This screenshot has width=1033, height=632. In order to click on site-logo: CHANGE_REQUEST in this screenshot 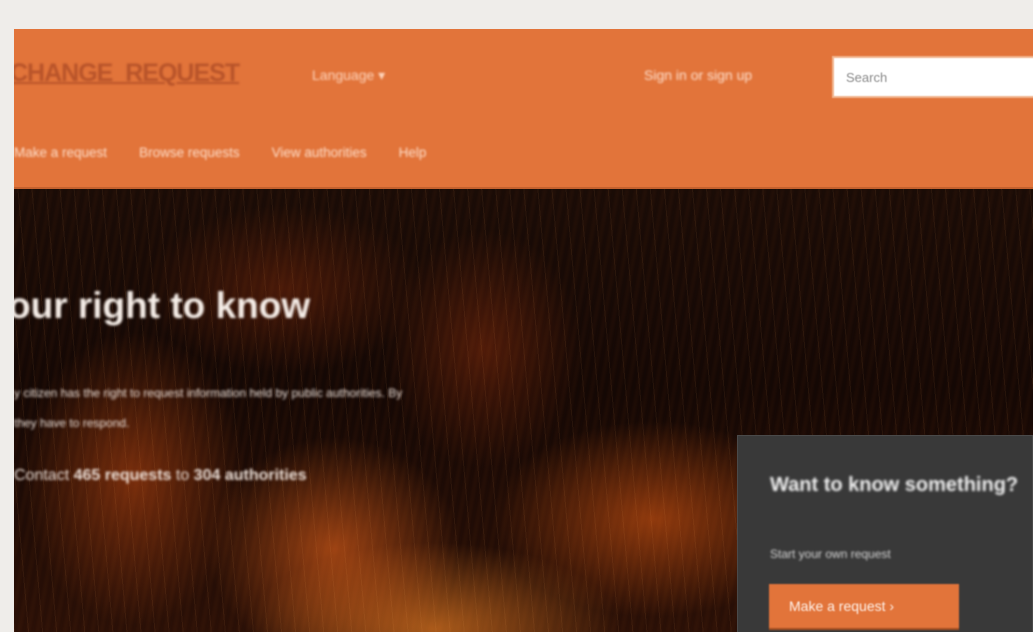, I will do `click(127, 73)`.